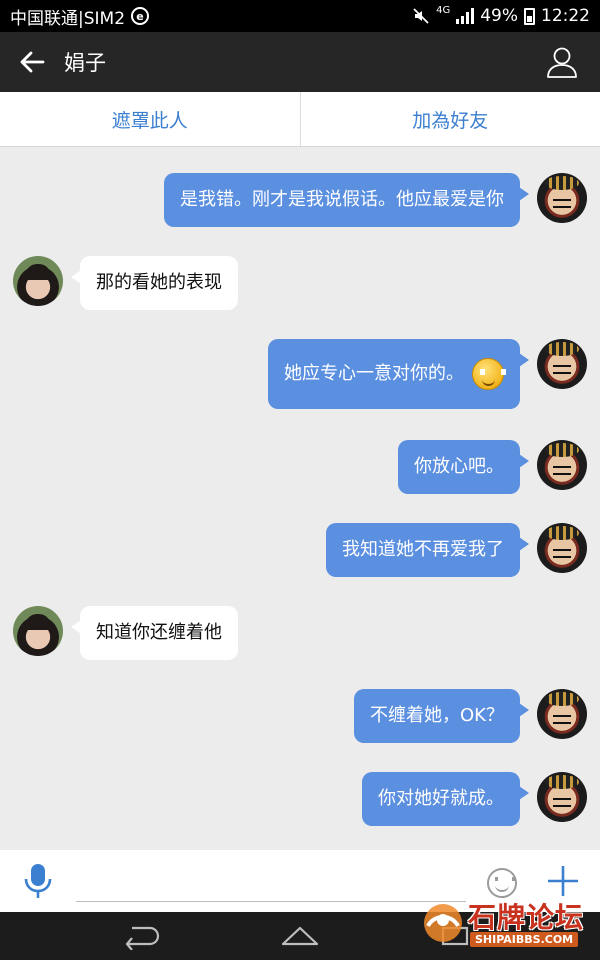  Describe the element at coordinates (524, 939) in the screenshot. I see `forum-domain: SHIPAIBBS.COM` at that location.